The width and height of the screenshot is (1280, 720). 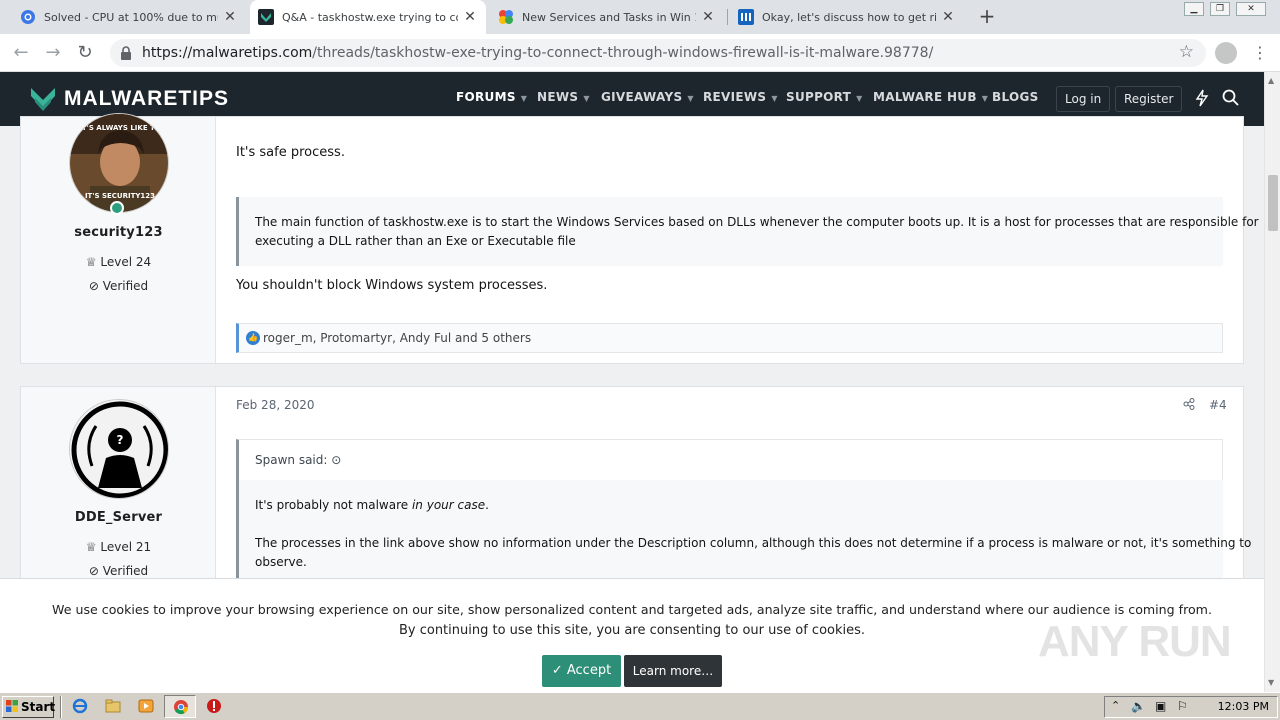 I want to click on nav-forums: FORUMS ▼, so click(x=491, y=97).